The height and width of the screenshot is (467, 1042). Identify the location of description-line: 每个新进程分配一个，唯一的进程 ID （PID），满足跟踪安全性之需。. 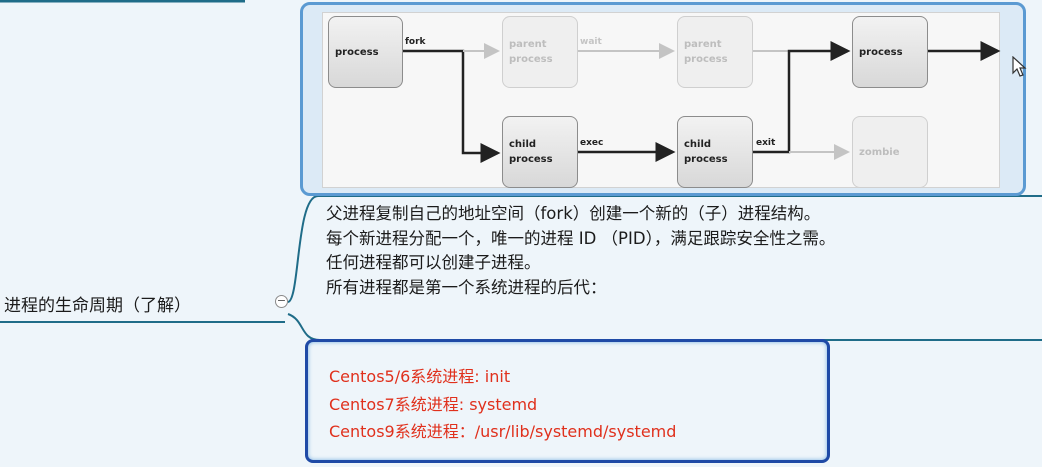
(581, 238).